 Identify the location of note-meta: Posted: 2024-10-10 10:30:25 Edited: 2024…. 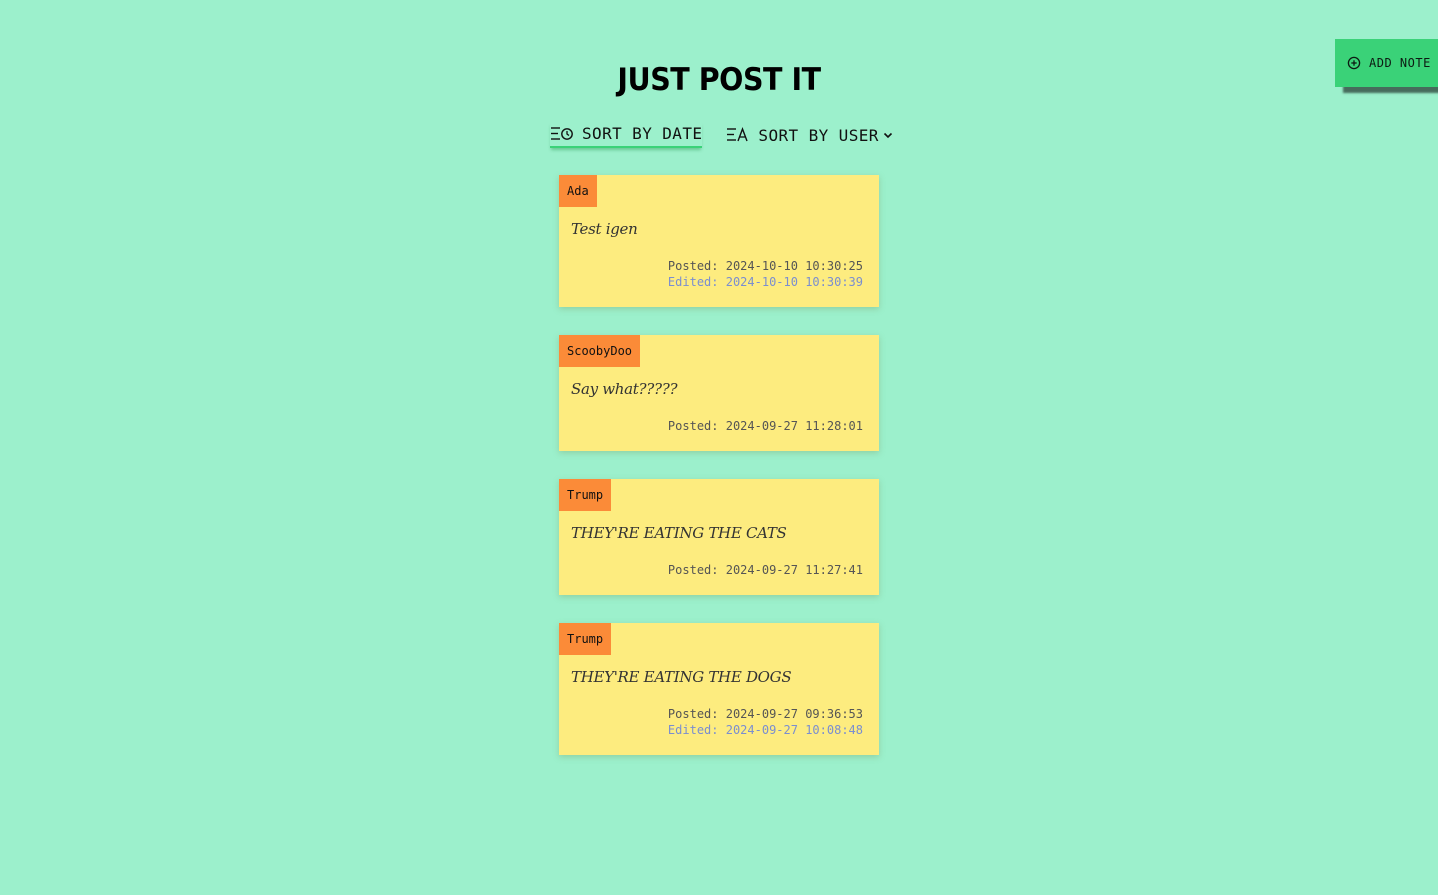
(719, 269).